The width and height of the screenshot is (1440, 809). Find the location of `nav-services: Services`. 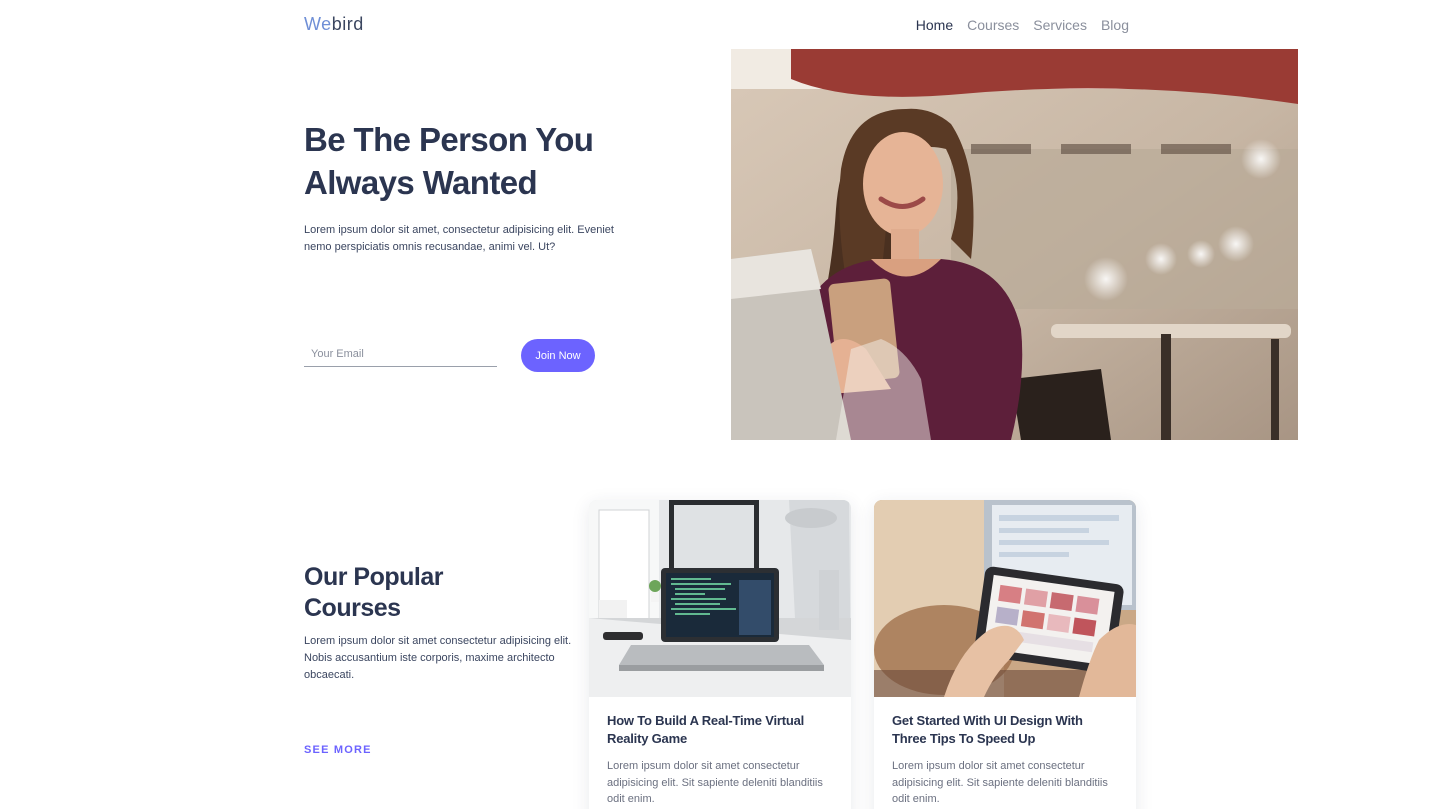

nav-services: Services is located at coordinates (1060, 25).